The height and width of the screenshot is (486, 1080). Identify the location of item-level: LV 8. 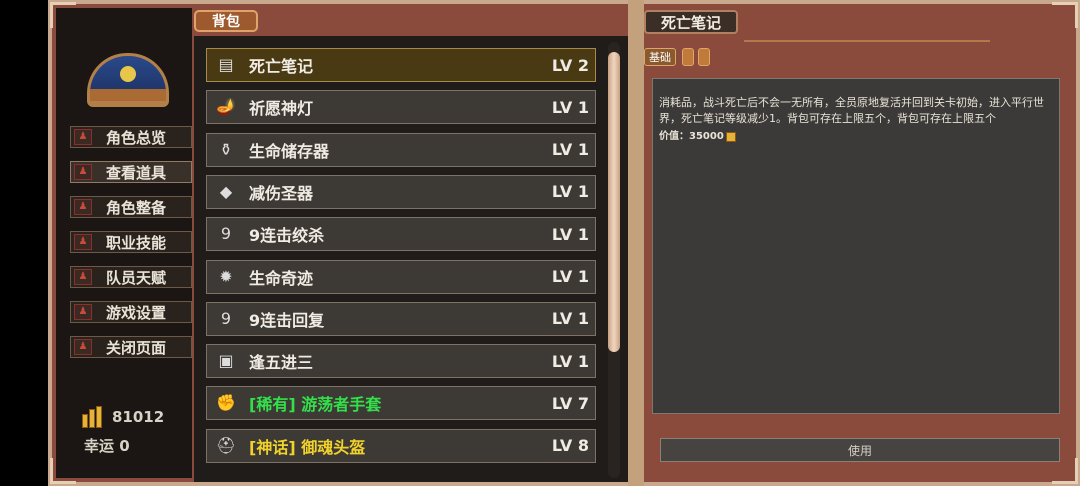
(570, 446).